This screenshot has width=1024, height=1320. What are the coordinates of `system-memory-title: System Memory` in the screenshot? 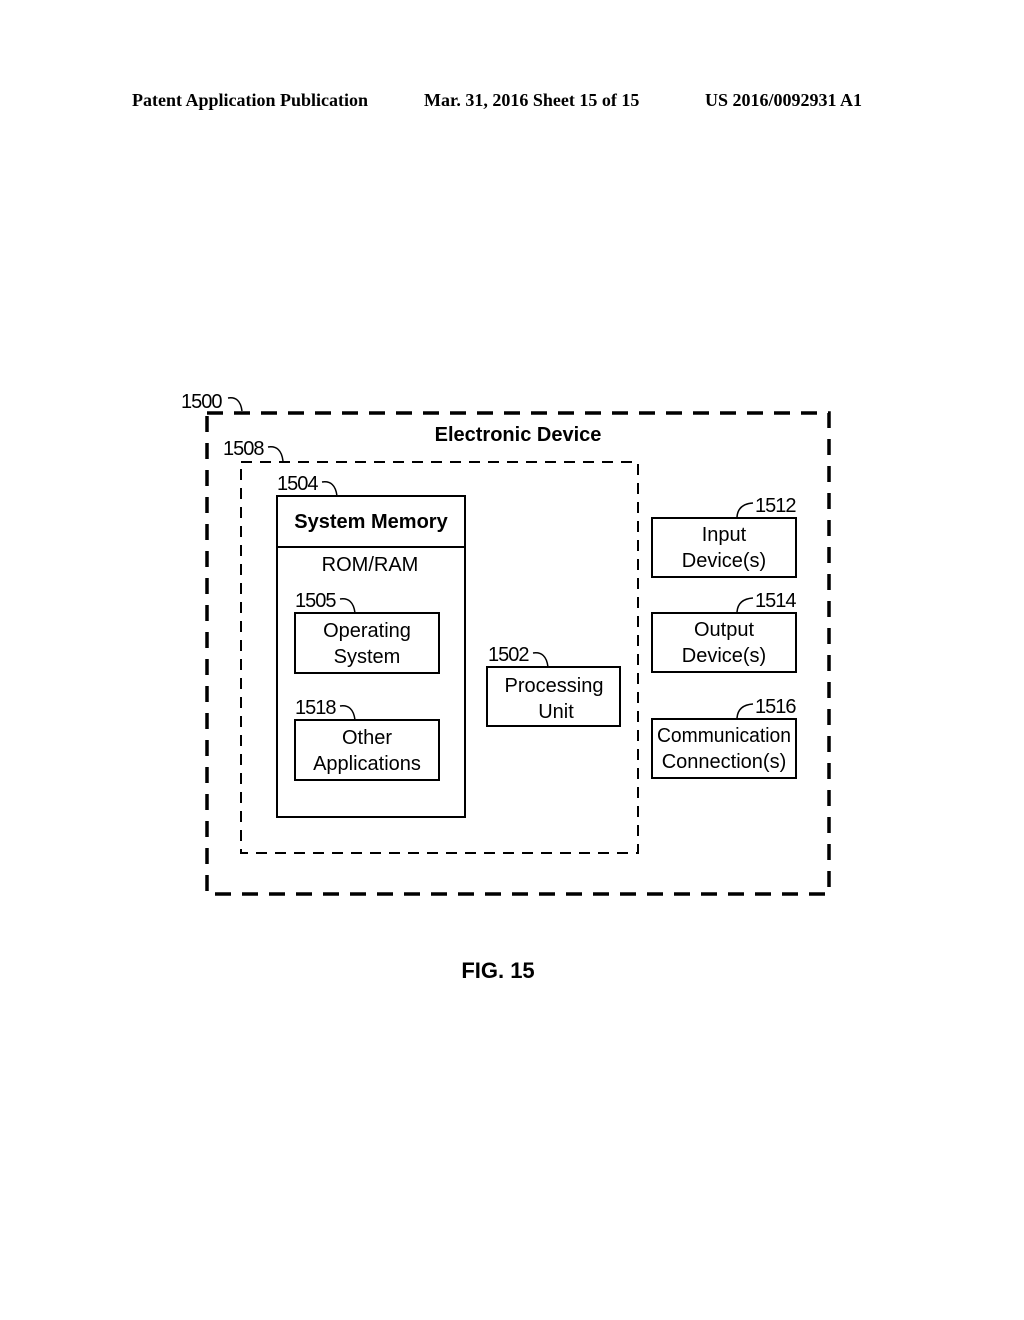 It's located at (371, 522).